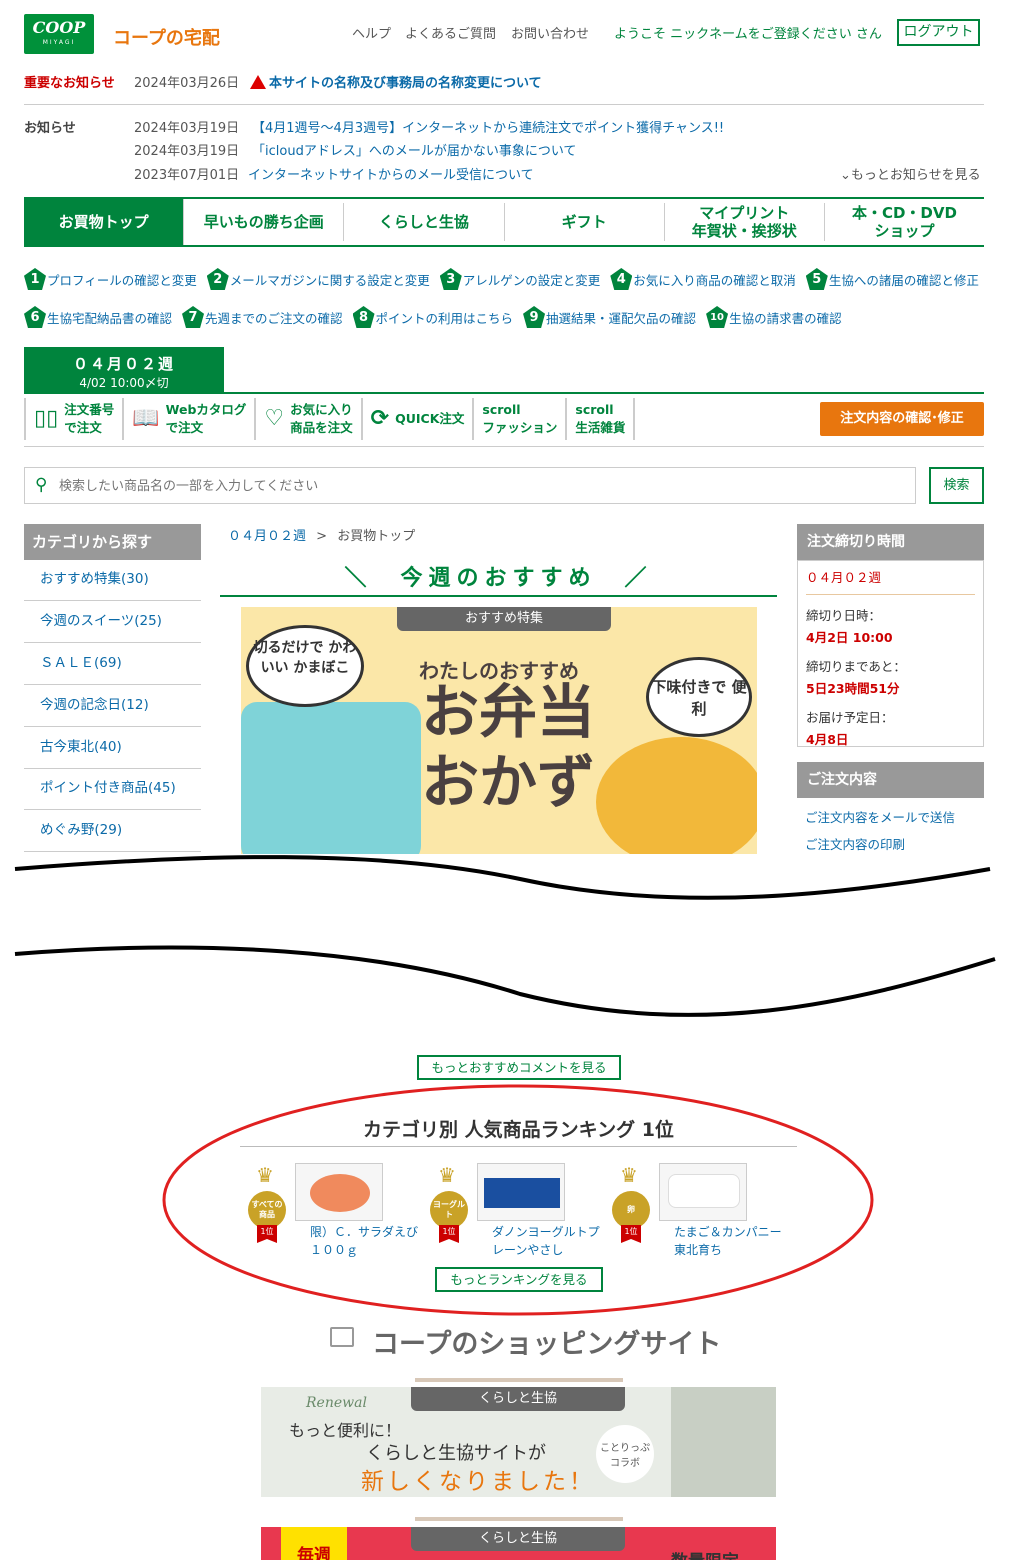 The width and height of the screenshot is (1025, 1560). I want to click on search-button: 検索, so click(956, 485).